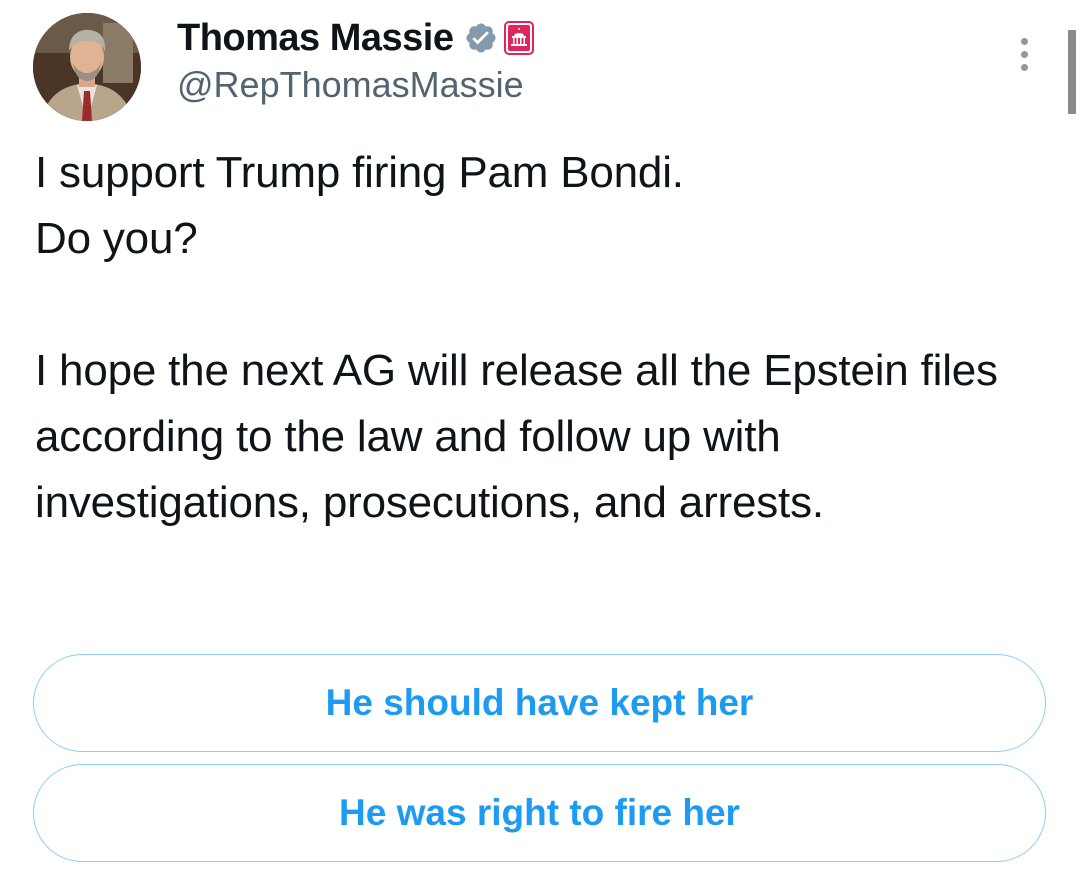 The height and width of the screenshot is (879, 1080). Describe the element at coordinates (539, 813) in the screenshot. I see `poll-option-right-to-fire: He was right to fire her` at that location.